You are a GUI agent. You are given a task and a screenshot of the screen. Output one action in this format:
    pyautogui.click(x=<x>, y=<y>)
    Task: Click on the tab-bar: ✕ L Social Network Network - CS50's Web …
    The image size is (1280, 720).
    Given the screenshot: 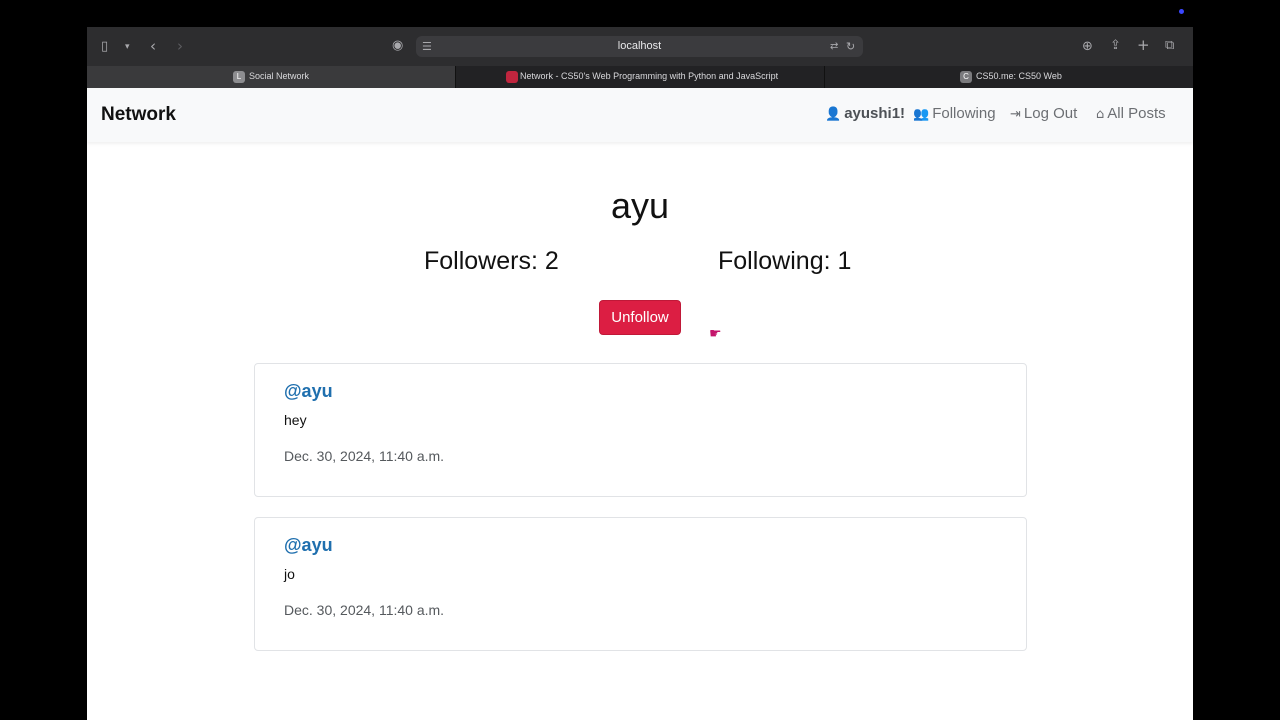 What is the action you would take?
    pyautogui.click(x=640, y=77)
    